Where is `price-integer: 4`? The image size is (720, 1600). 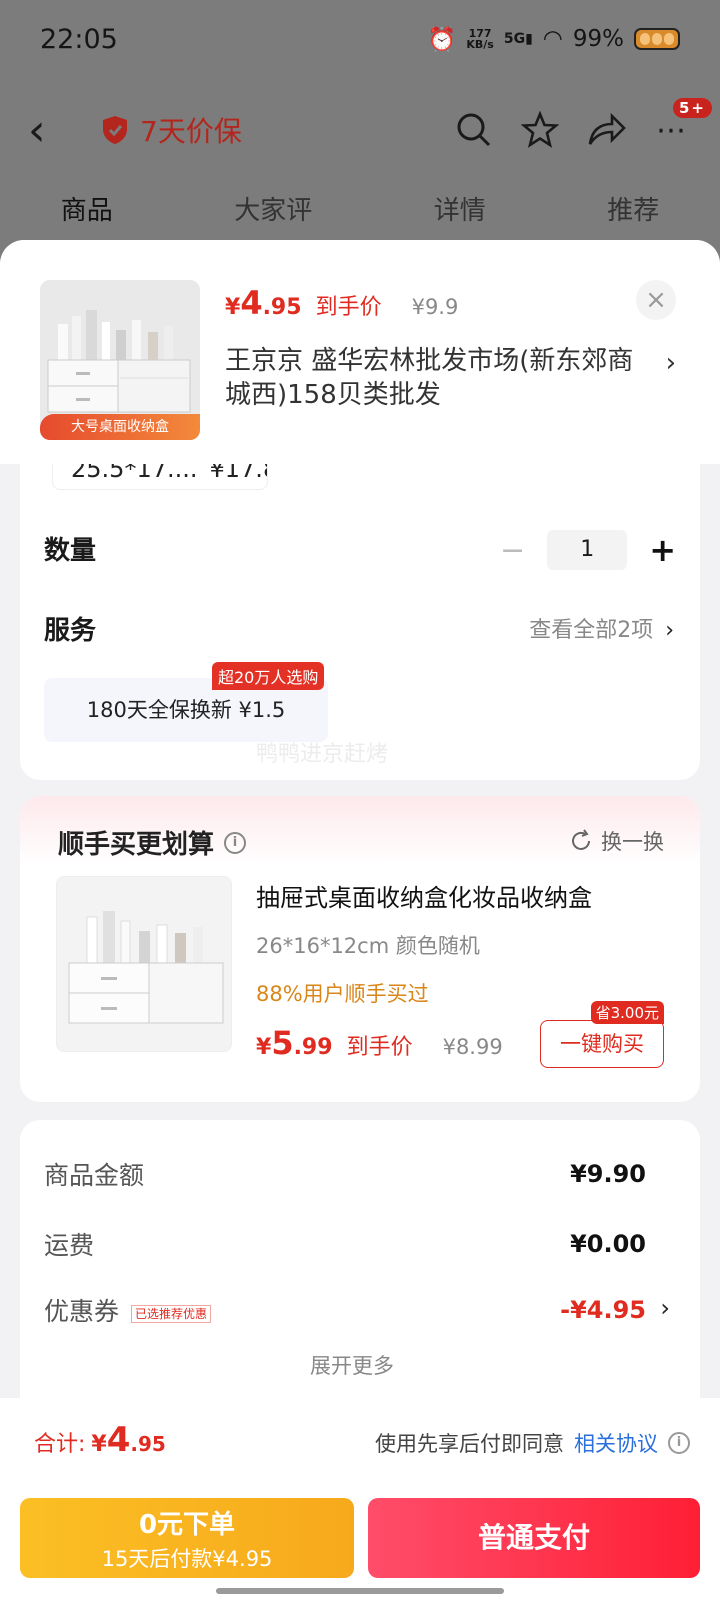
price-integer: 4 is located at coordinates (251, 303).